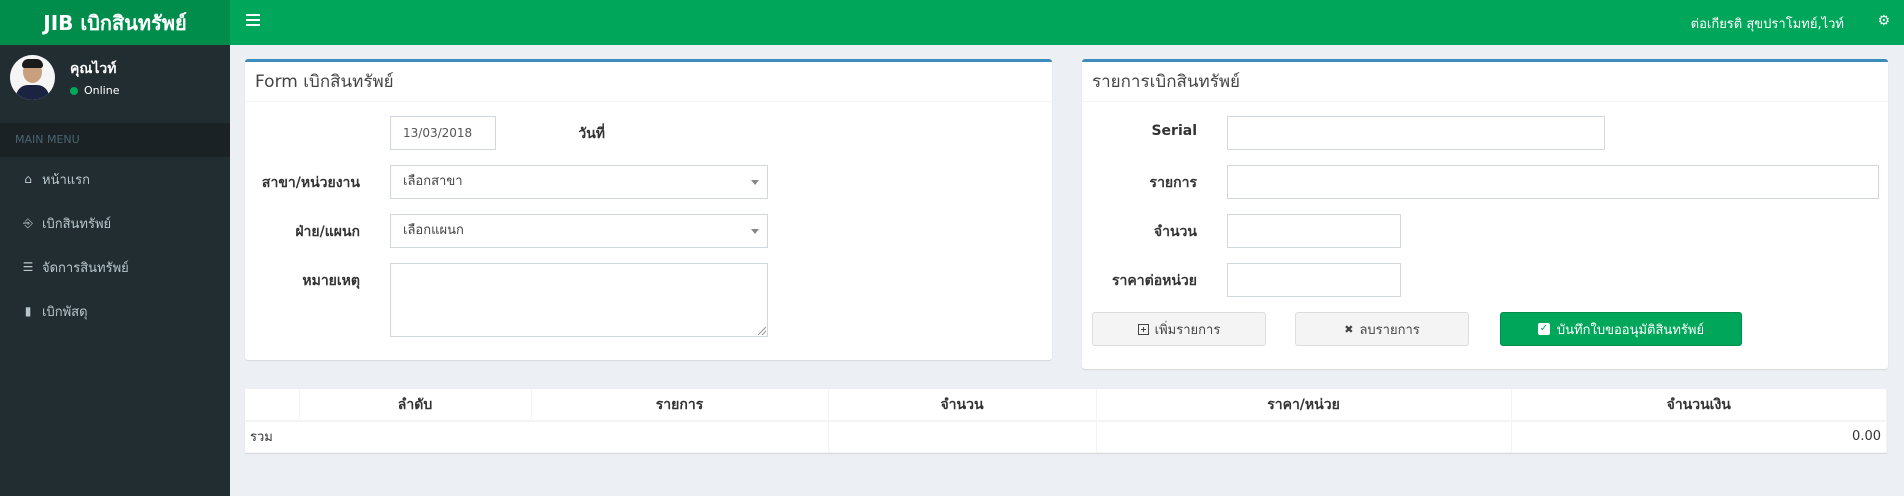 The height and width of the screenshot is (496, 1904). I want to click on times-icon: ✖, so click(1349, 329).